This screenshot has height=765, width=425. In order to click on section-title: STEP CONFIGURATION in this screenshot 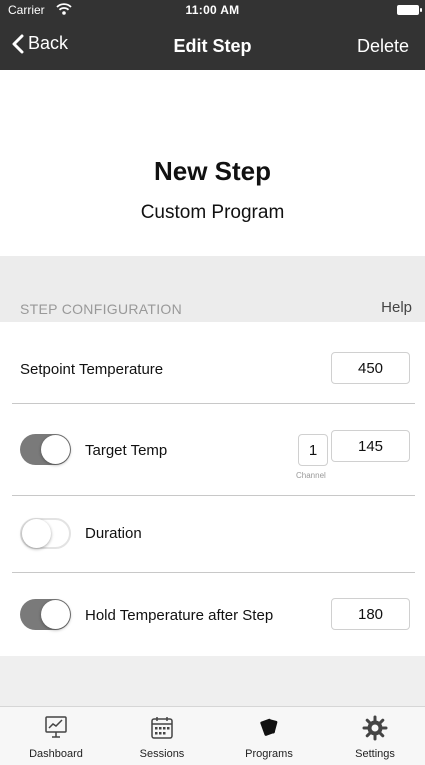, I will do `click(101, 309)`.